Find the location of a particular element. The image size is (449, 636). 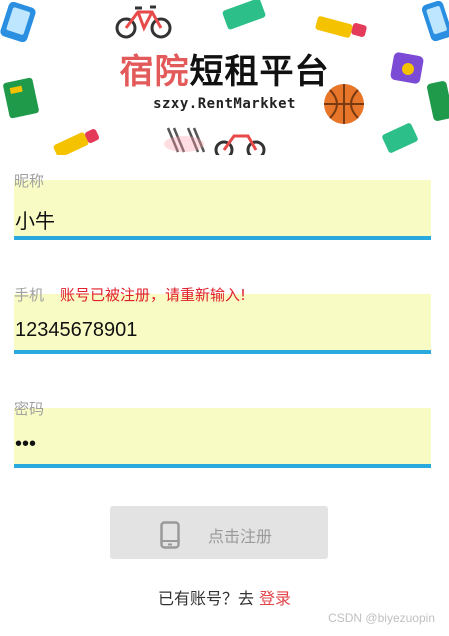

lipstick-icon is located at coordinates (341, 27).